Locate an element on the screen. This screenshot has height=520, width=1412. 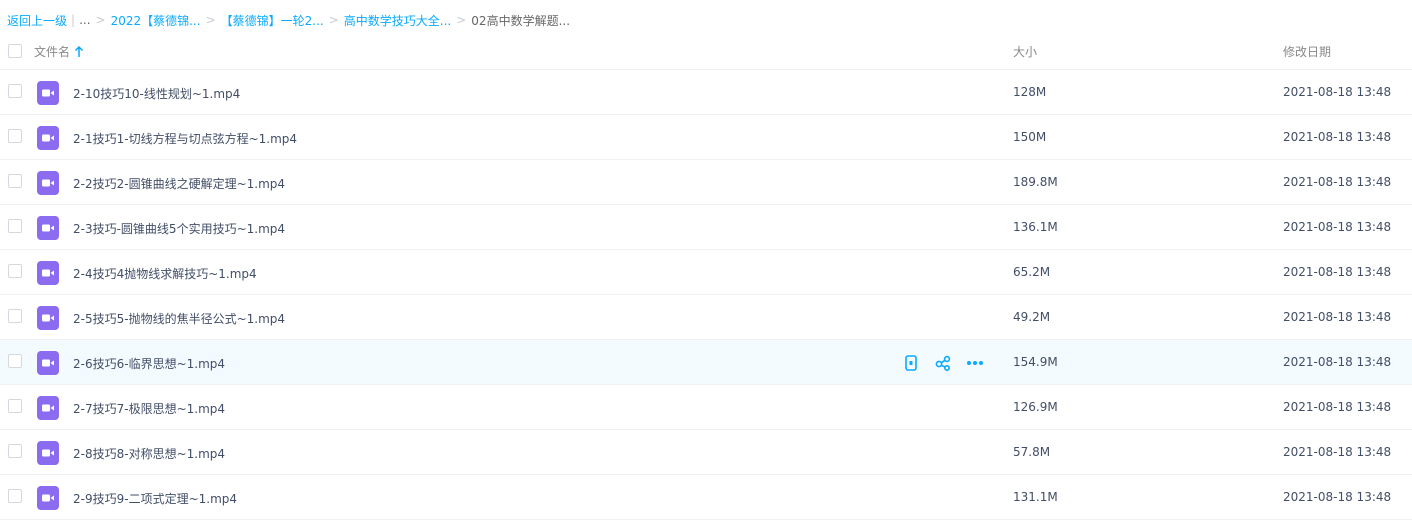
file-name: 2-5技巧5-抛物线的焦半径公式~1.mp4 is located at coordinates (179, 318).